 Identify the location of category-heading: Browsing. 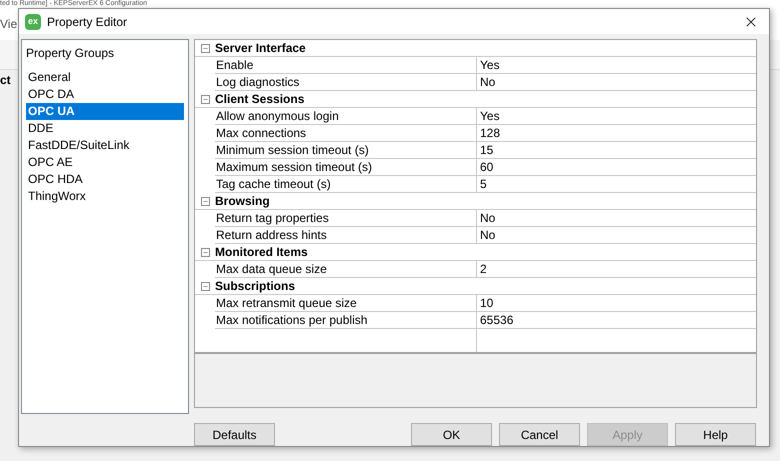
(242, 201).